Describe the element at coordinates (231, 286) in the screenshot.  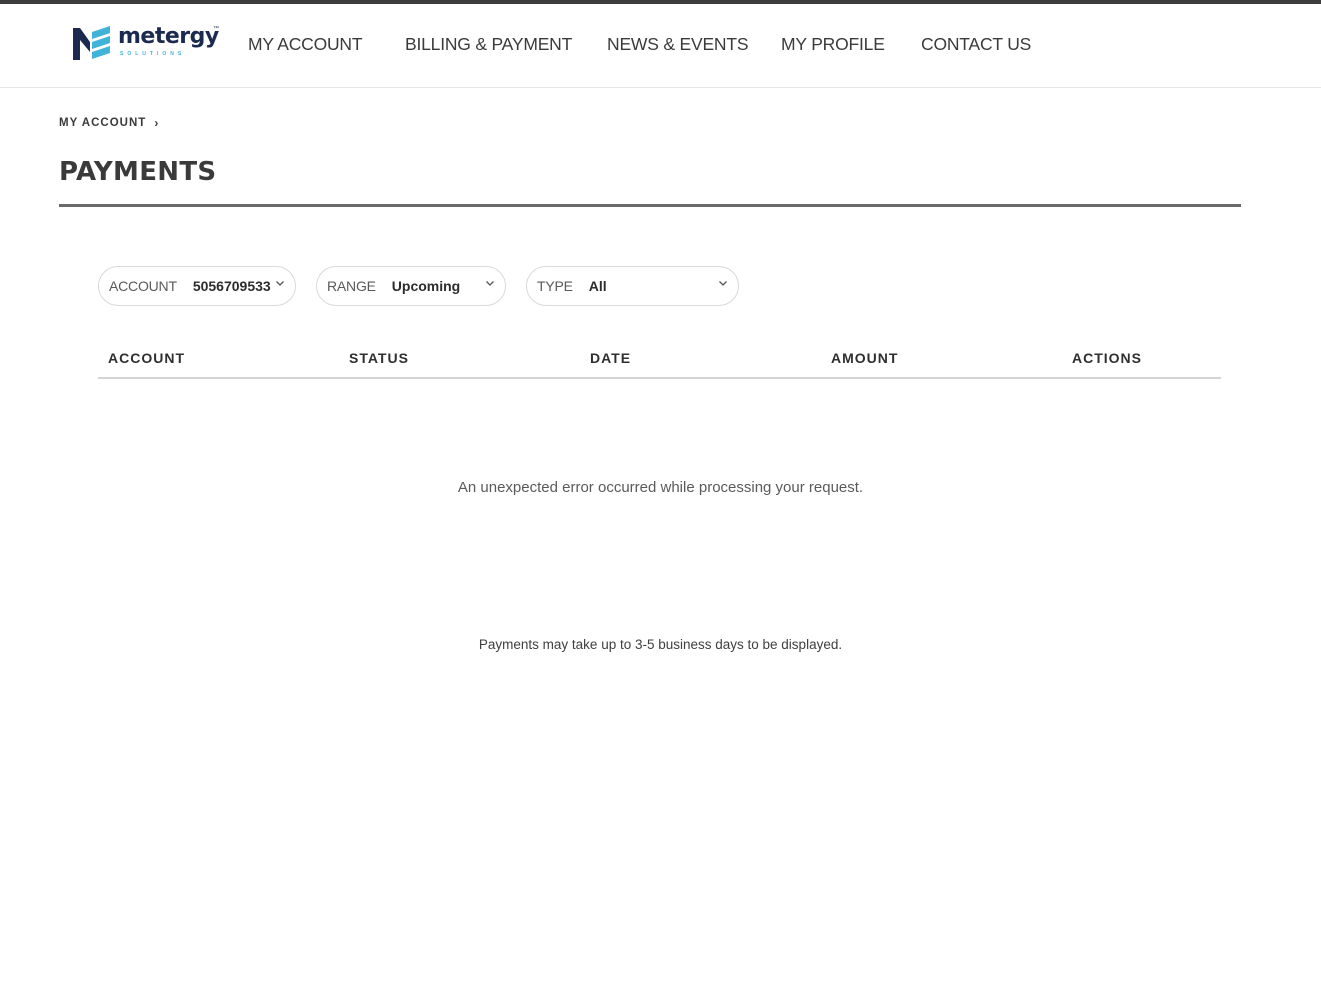
I see `account-filter-value: 5056709533` at that location.